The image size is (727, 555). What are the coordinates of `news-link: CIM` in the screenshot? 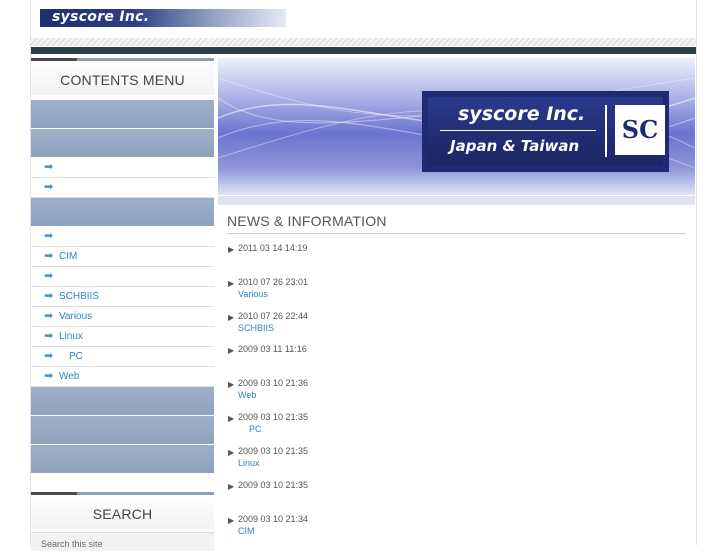 It's located at (462, 531).